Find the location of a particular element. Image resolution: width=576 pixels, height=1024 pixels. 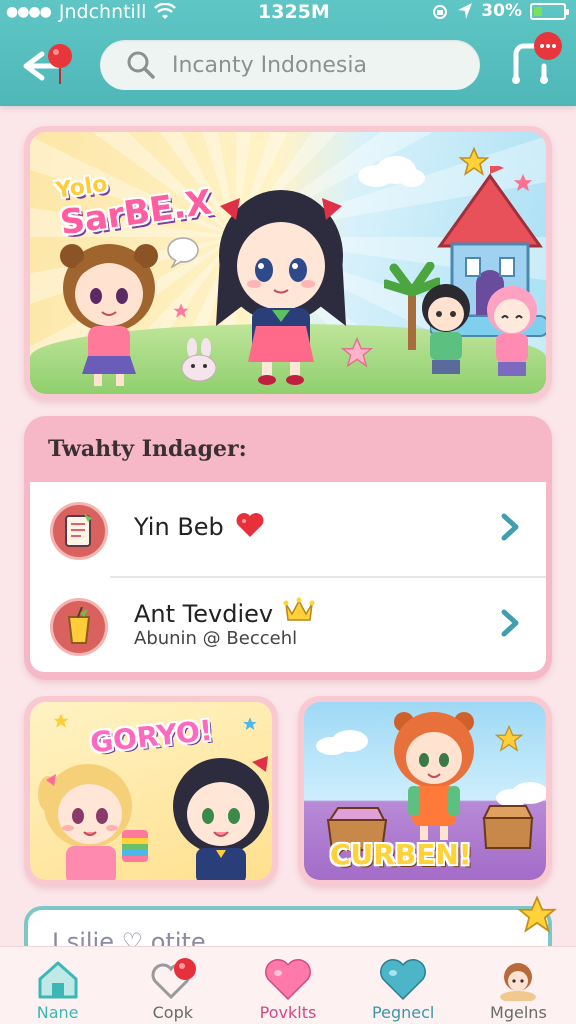

search-input is located at coordinates (322, 65).